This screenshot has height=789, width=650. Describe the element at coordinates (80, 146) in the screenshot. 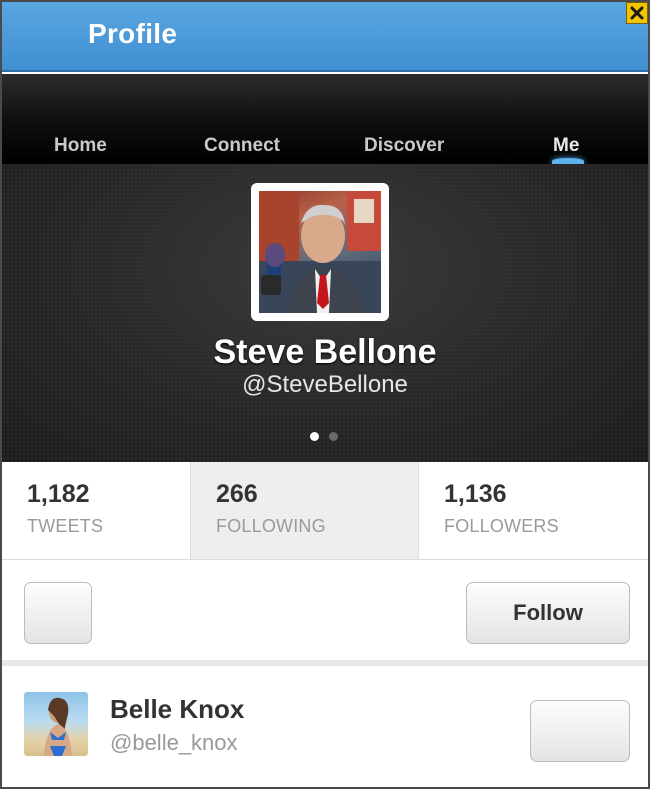

I see `tab-home: Home` at that location.